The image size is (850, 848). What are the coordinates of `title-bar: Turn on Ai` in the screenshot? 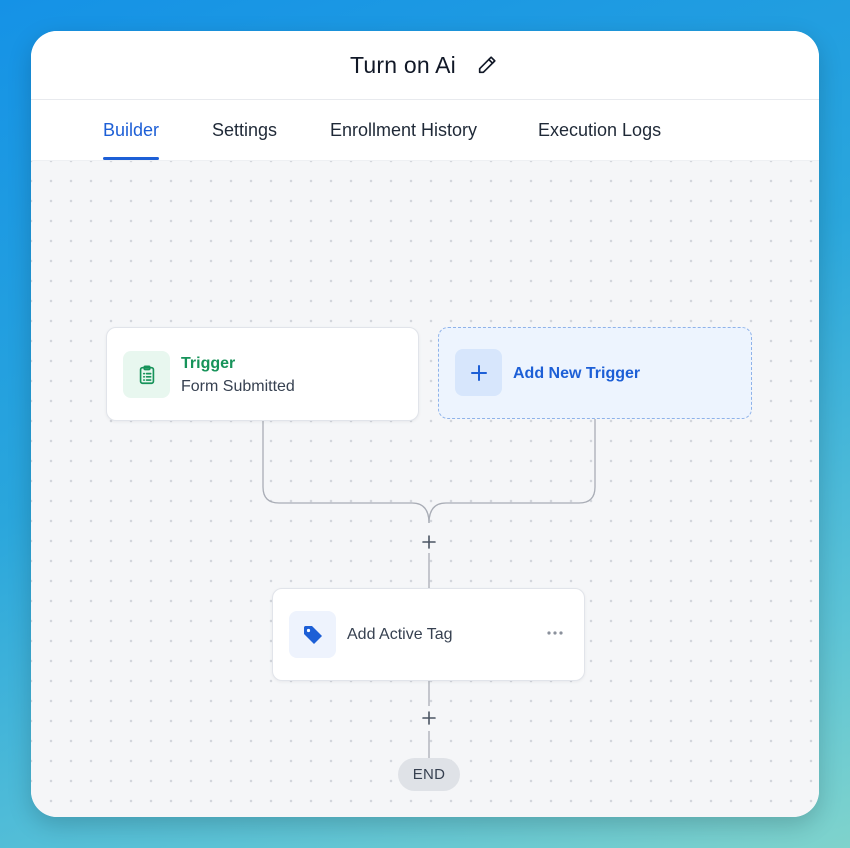 It's located at (425, 65).